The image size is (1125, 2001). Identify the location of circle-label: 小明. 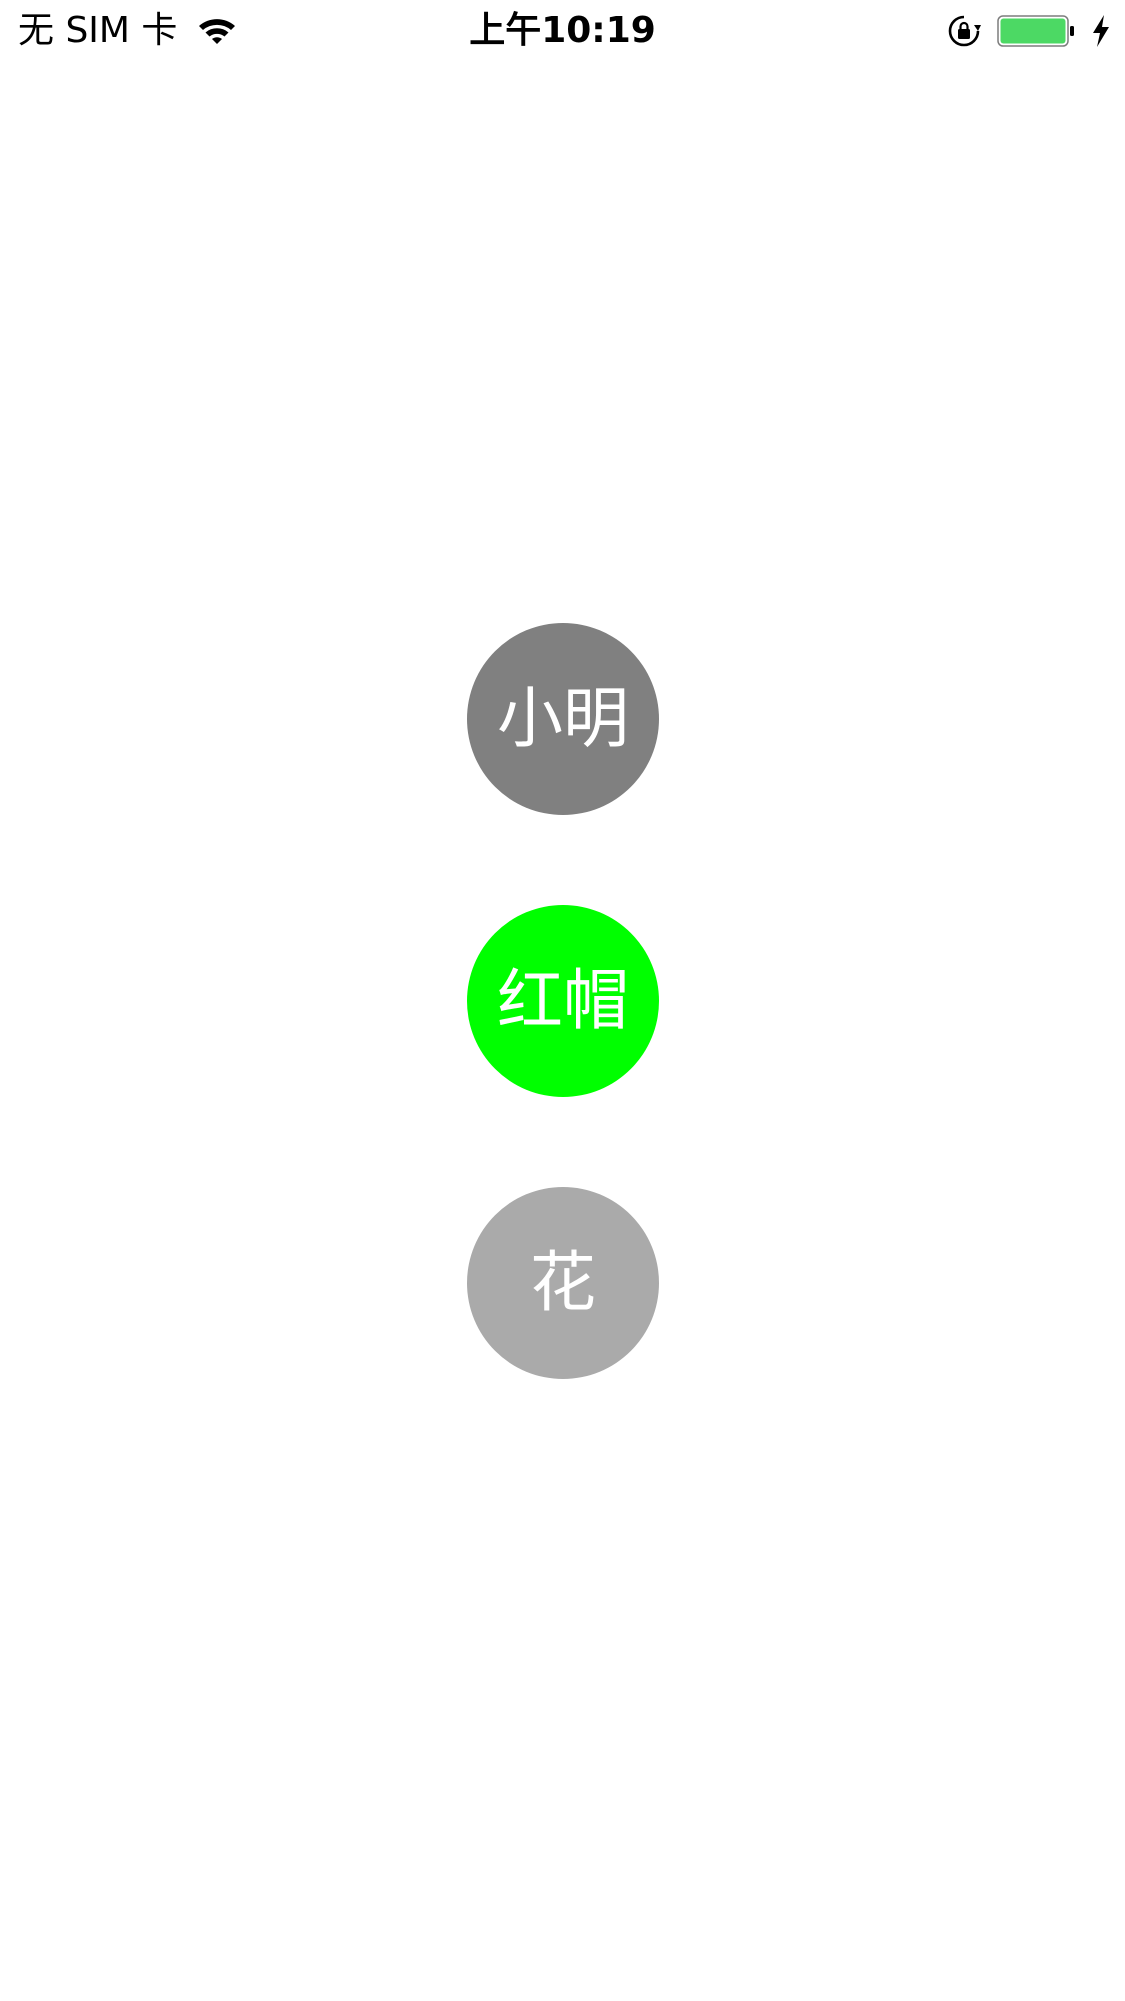
(563, 718).